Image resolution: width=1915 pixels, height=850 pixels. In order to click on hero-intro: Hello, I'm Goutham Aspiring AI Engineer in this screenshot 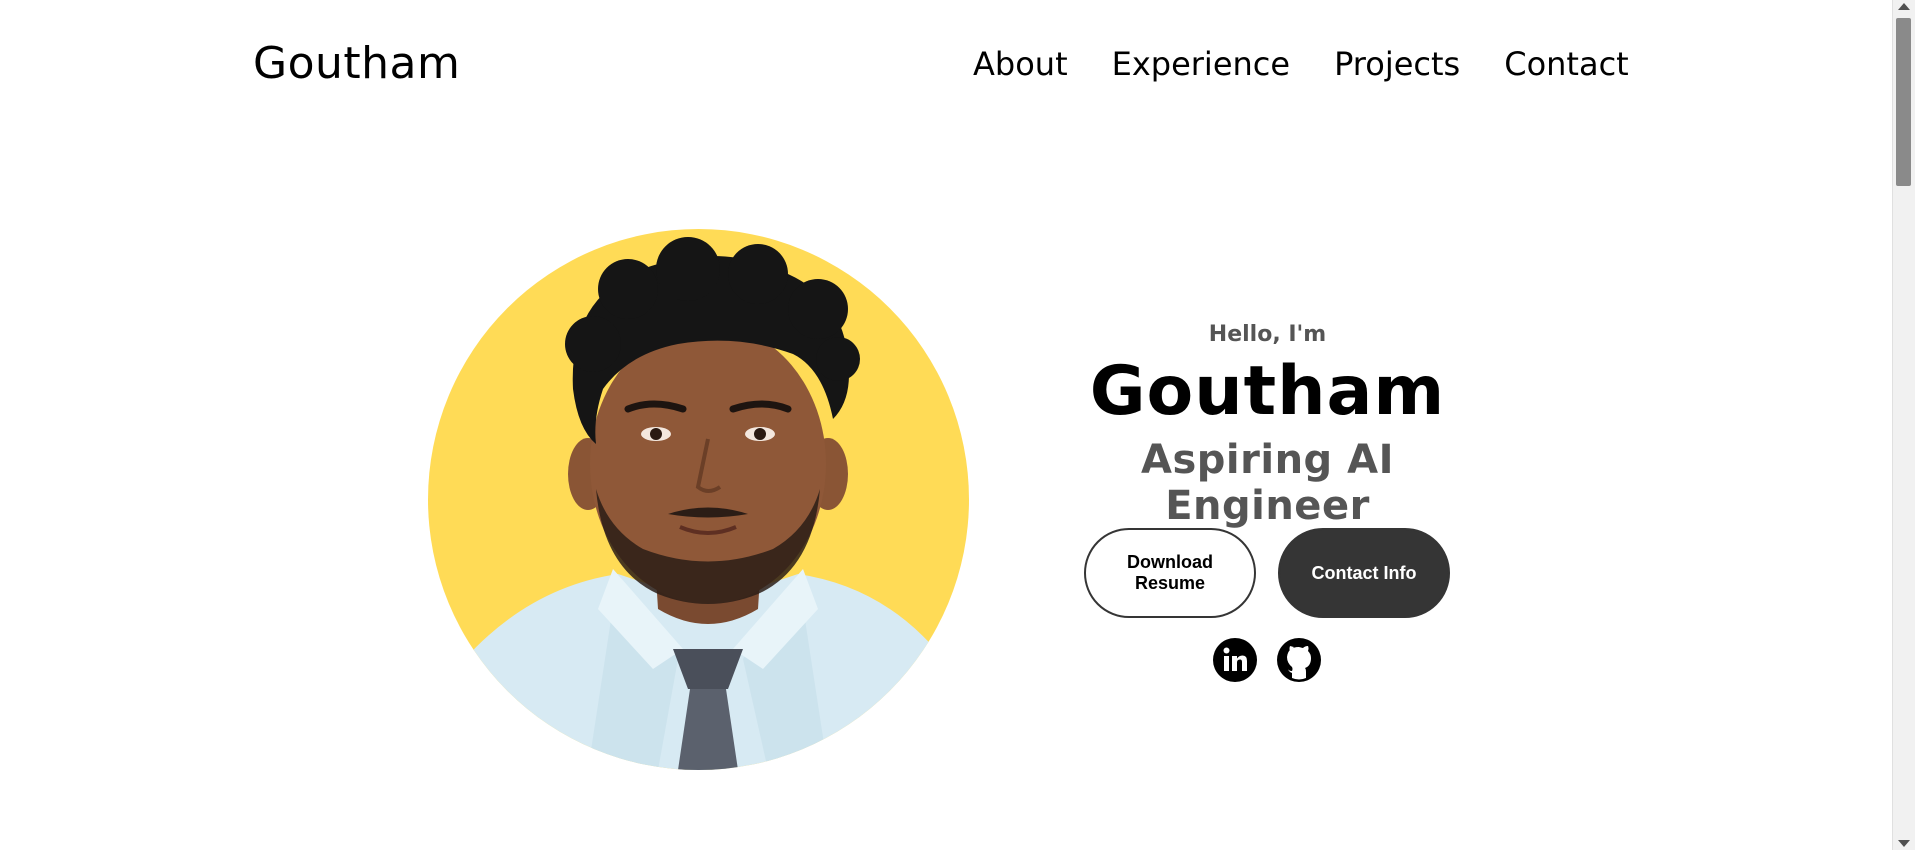, I will do `click(1267, 424)`.